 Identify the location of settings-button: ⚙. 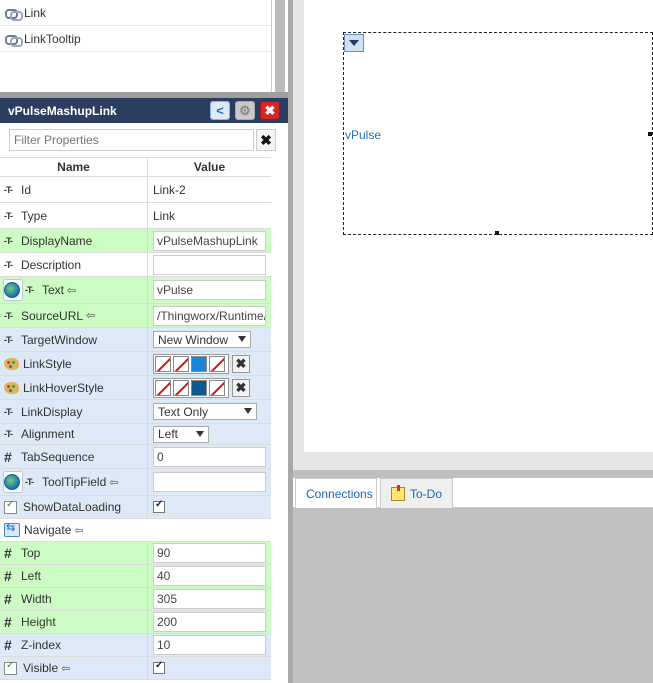
(245, 110).